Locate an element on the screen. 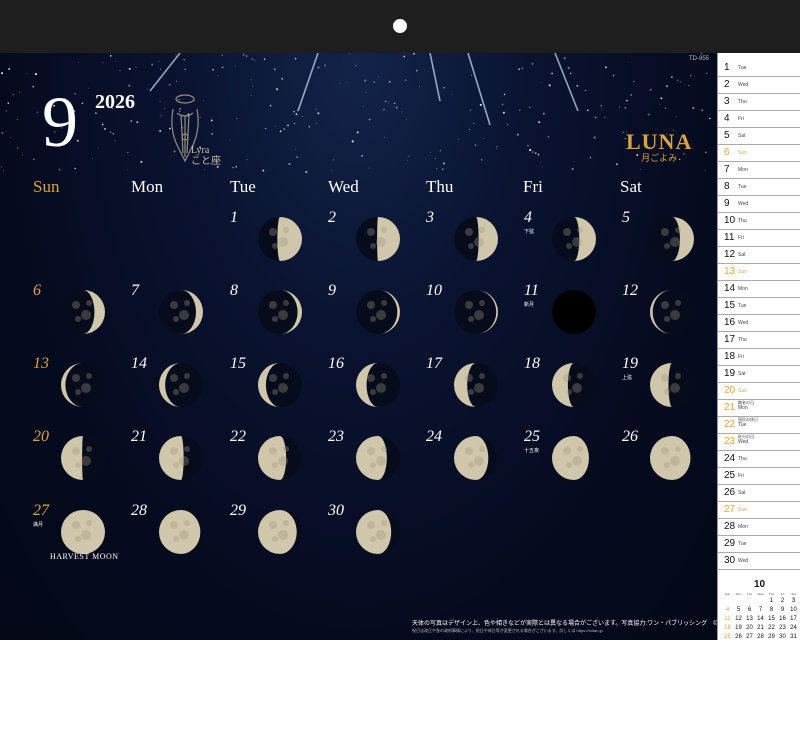  mini-weekday: Wed is located at coordinates (760, 594).